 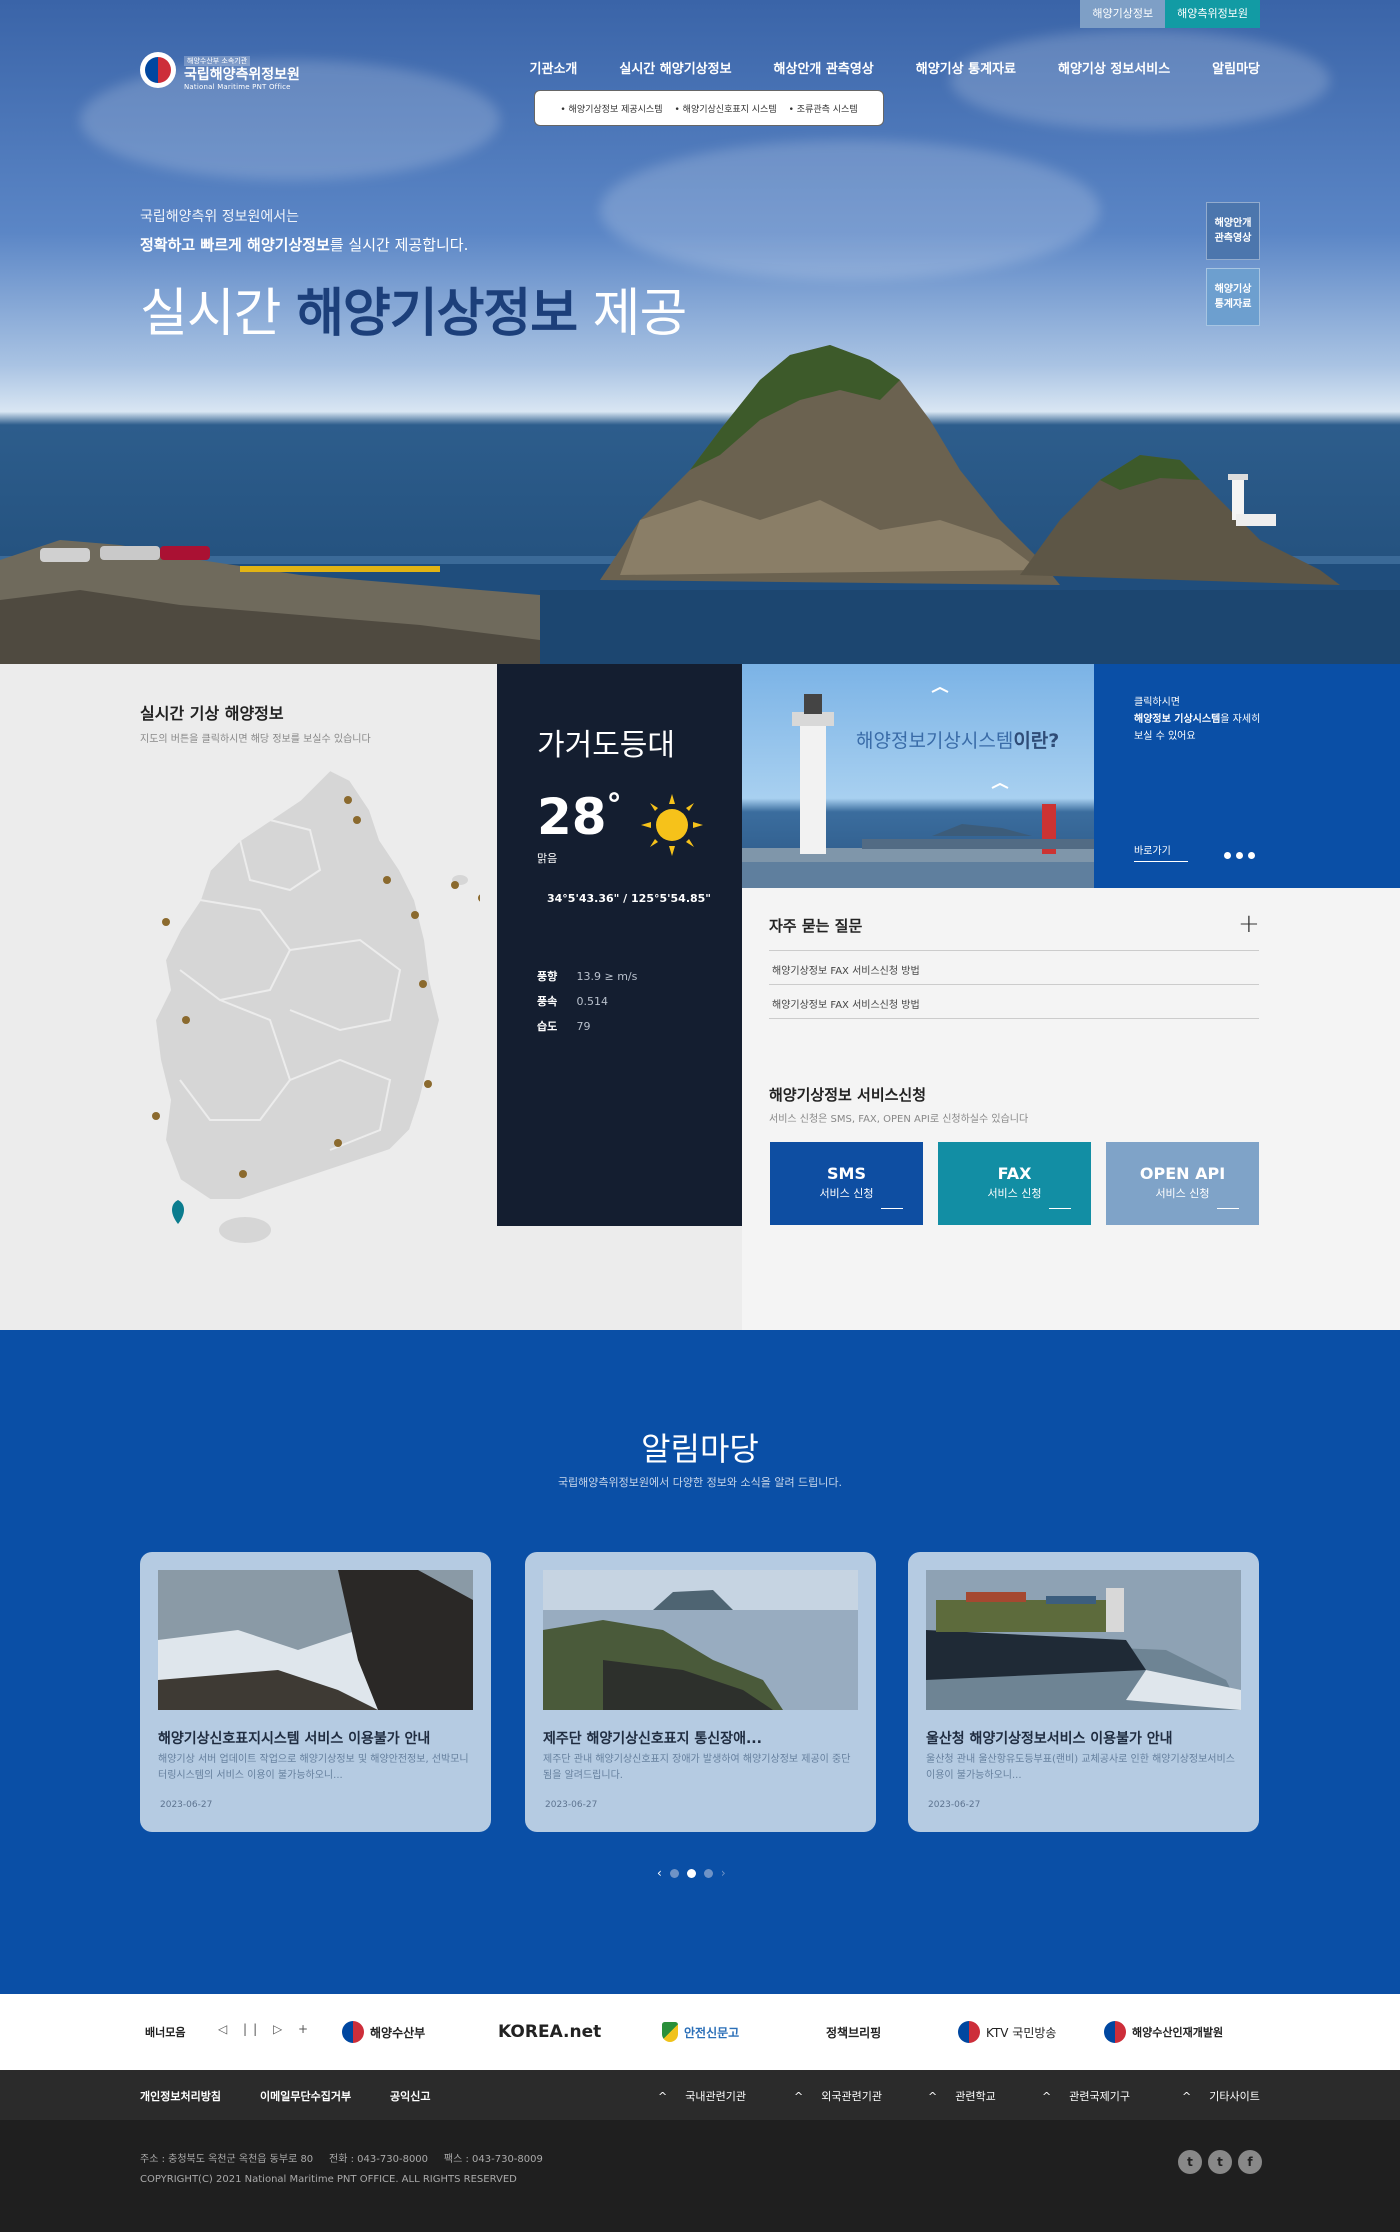 What do you see at coordinates (675, 67) in the screenshot?
I see `nav-item-realtime-weather: 실시간 해양기상정보` at bounding box center [675, 67].